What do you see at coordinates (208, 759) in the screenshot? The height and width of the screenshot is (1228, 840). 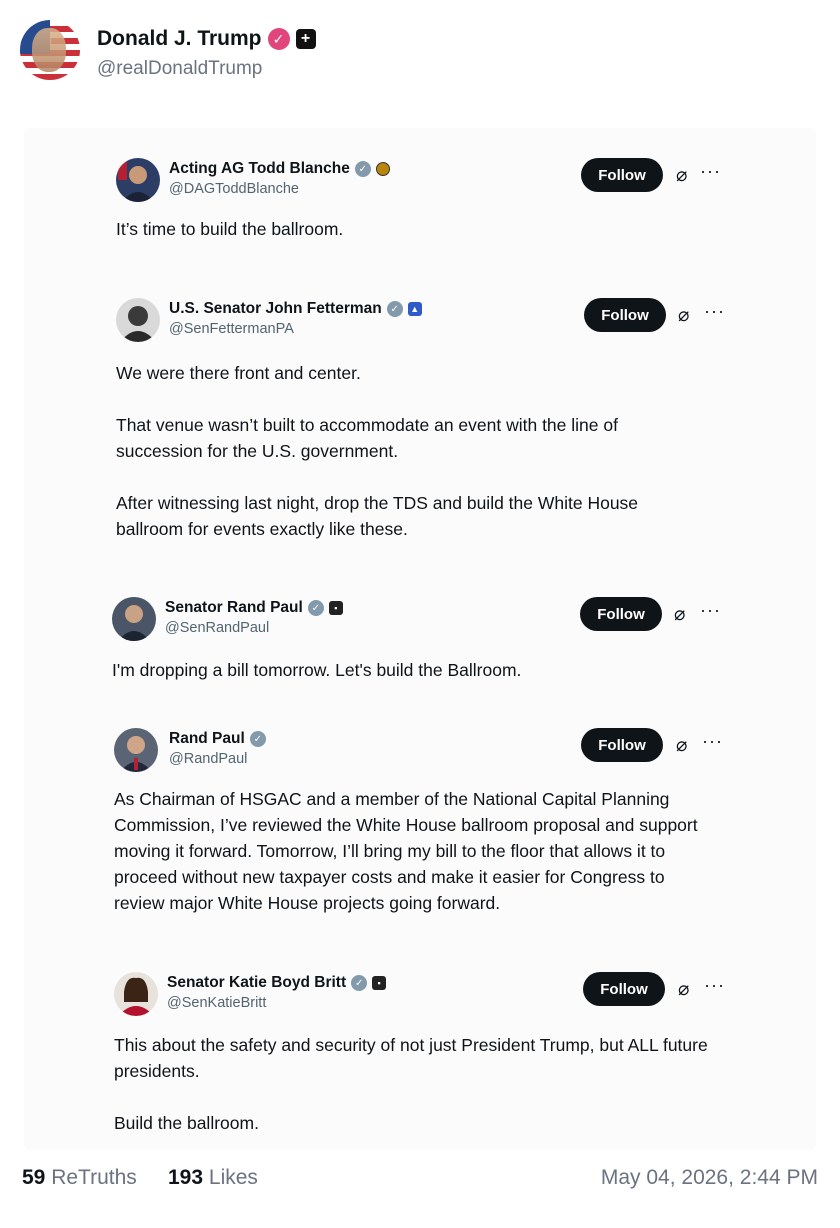 I see `post-author-handle: @RandPaul` at bounding box center [208, 759].